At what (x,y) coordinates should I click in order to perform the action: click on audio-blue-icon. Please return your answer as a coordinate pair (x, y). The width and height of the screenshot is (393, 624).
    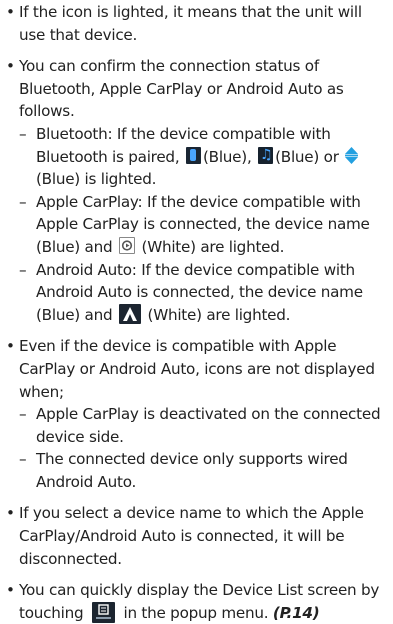
    Looking at the image, I should click on (266, 155).